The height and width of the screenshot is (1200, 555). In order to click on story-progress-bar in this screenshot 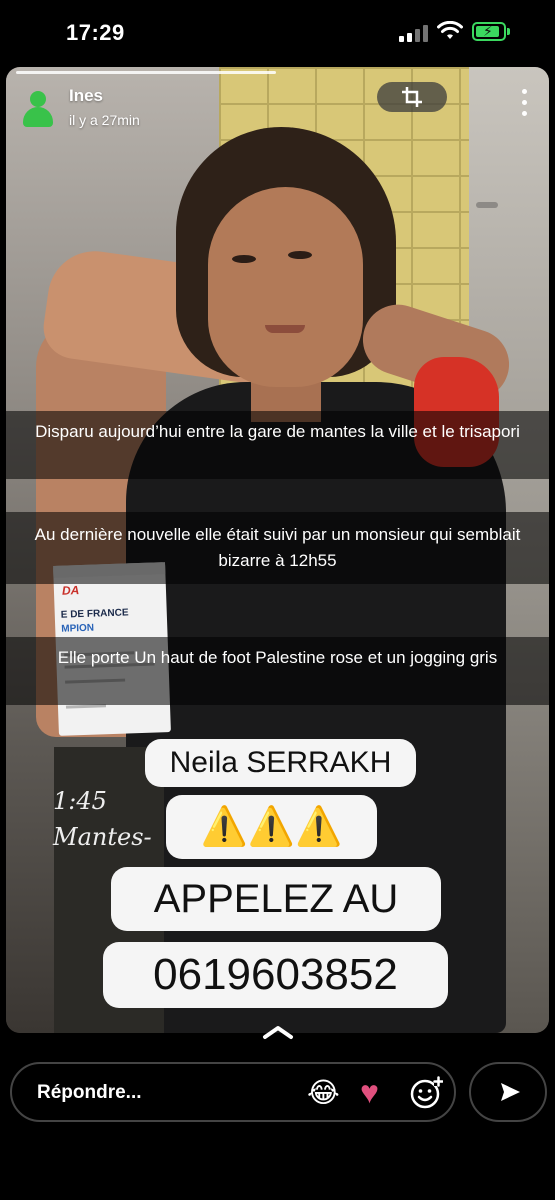, I will do `click(146, 72)`.